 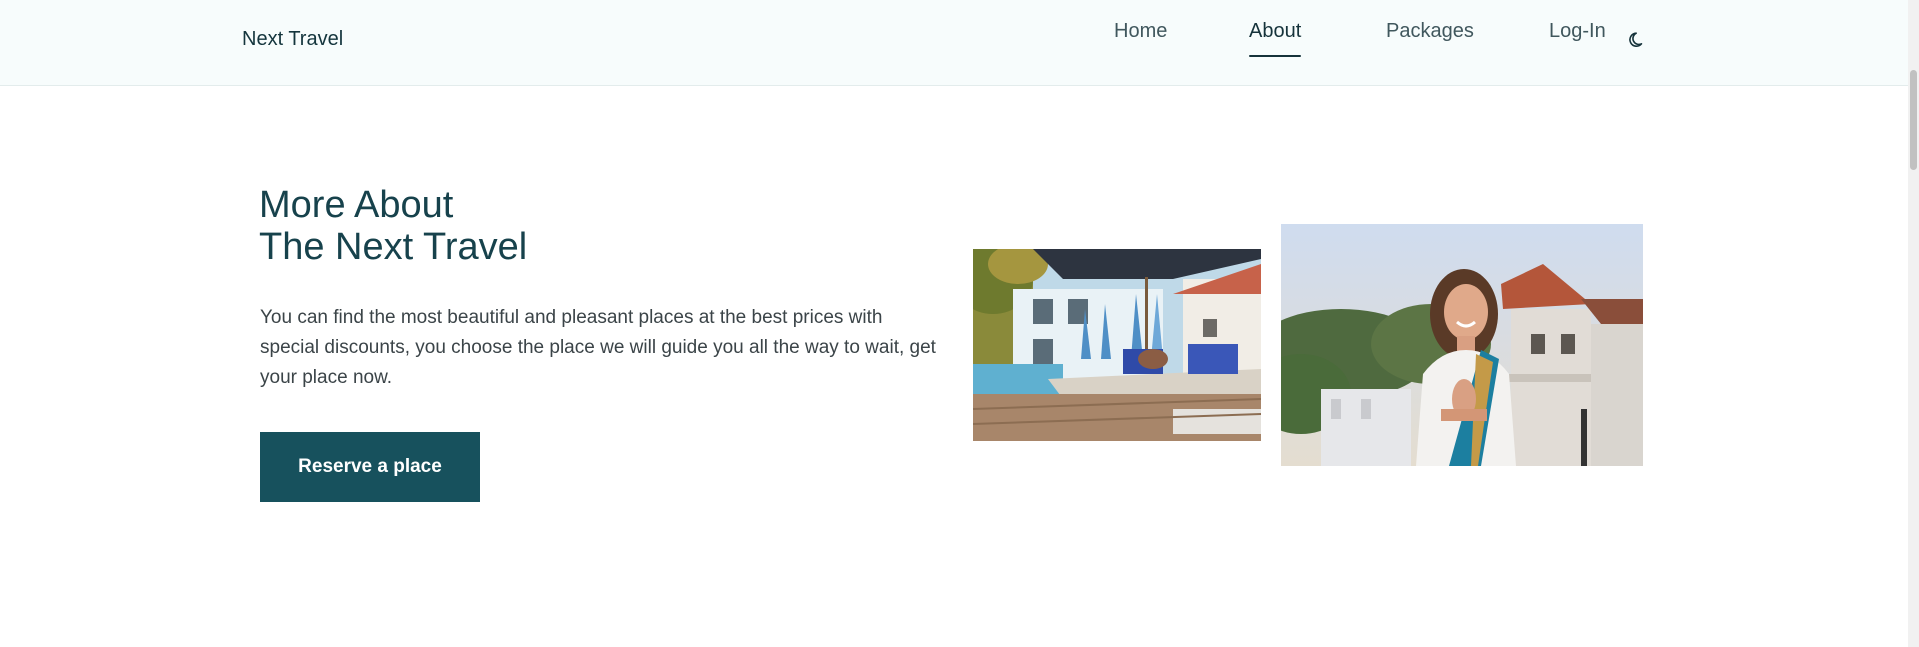 I want to click on resort-pool-photo, so click(x=1117, y=345).